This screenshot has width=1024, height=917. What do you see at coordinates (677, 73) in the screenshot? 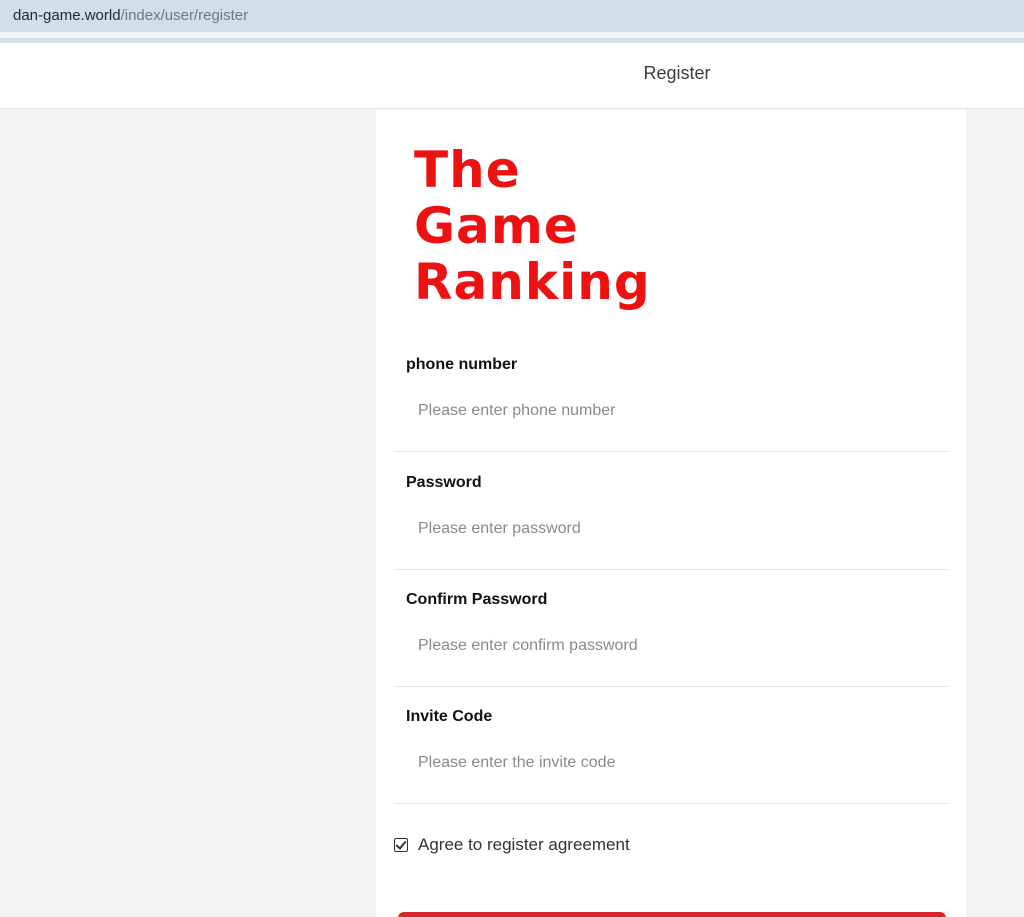
I see `page-title: Register` at bounding box center [677, 73].